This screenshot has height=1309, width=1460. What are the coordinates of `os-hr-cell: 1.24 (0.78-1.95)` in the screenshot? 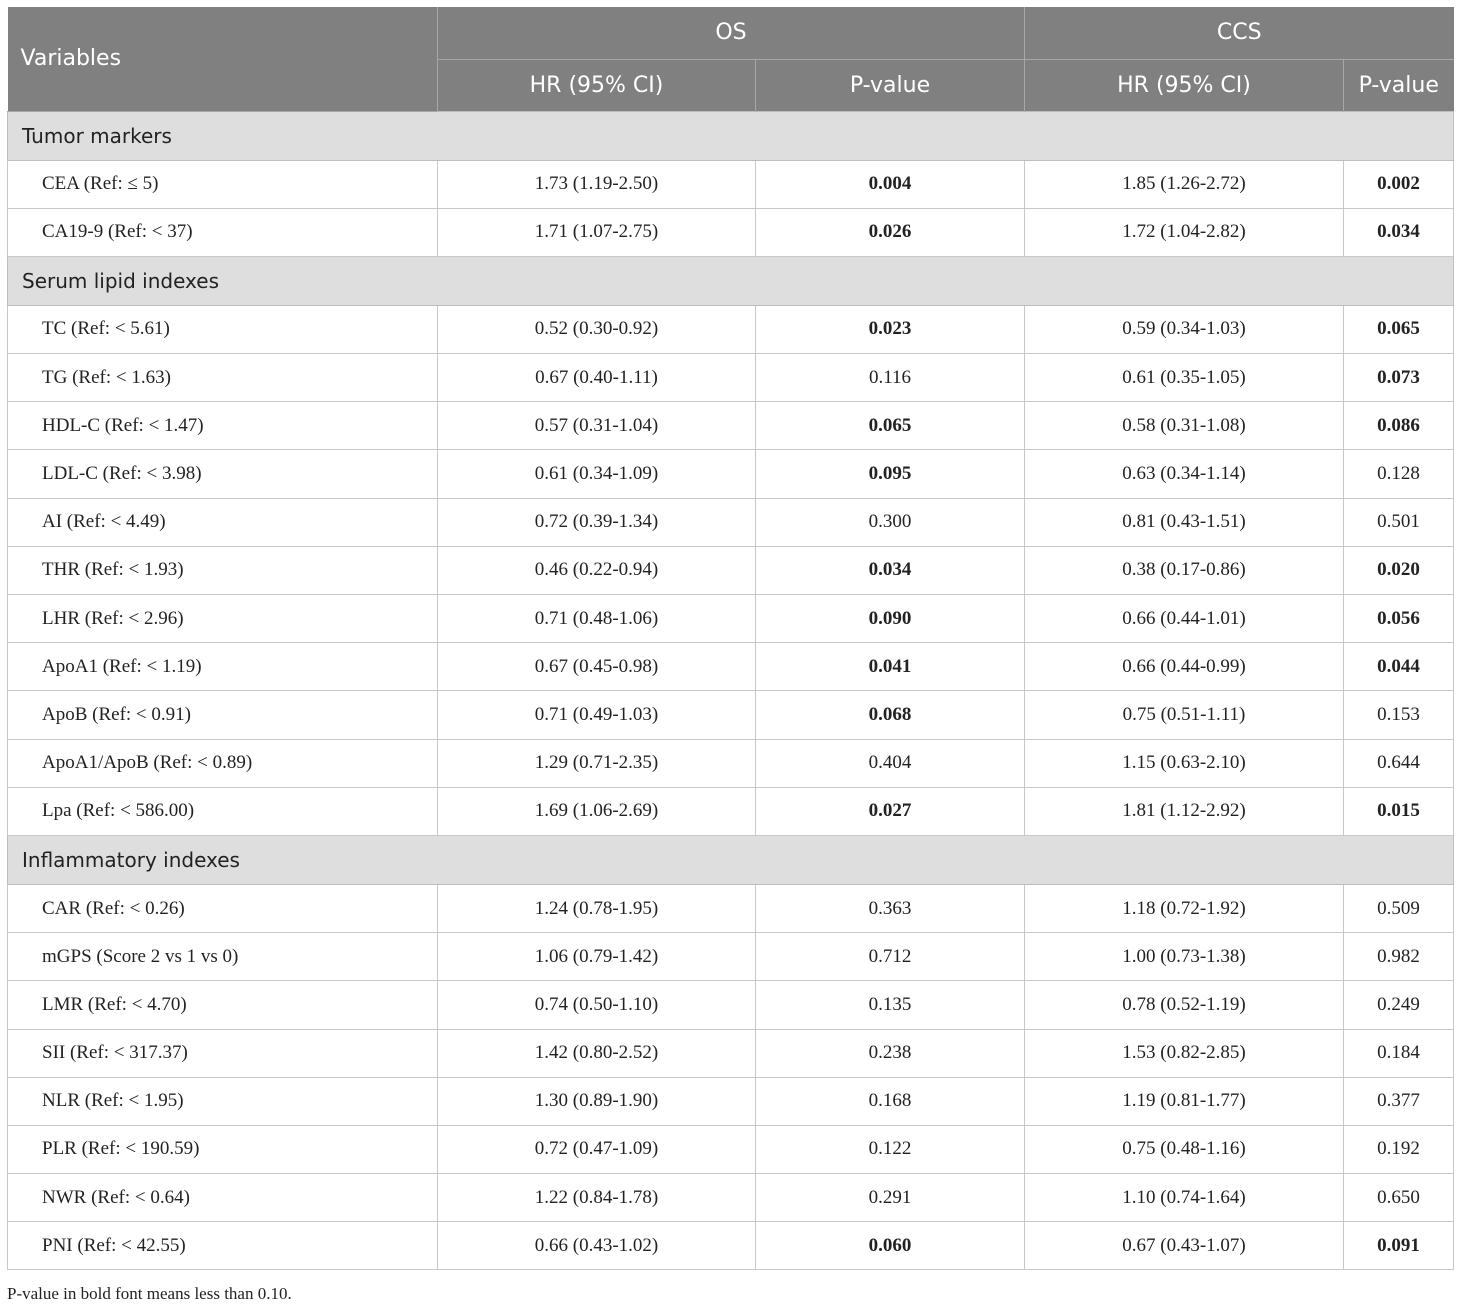 It's located at (596, 908).